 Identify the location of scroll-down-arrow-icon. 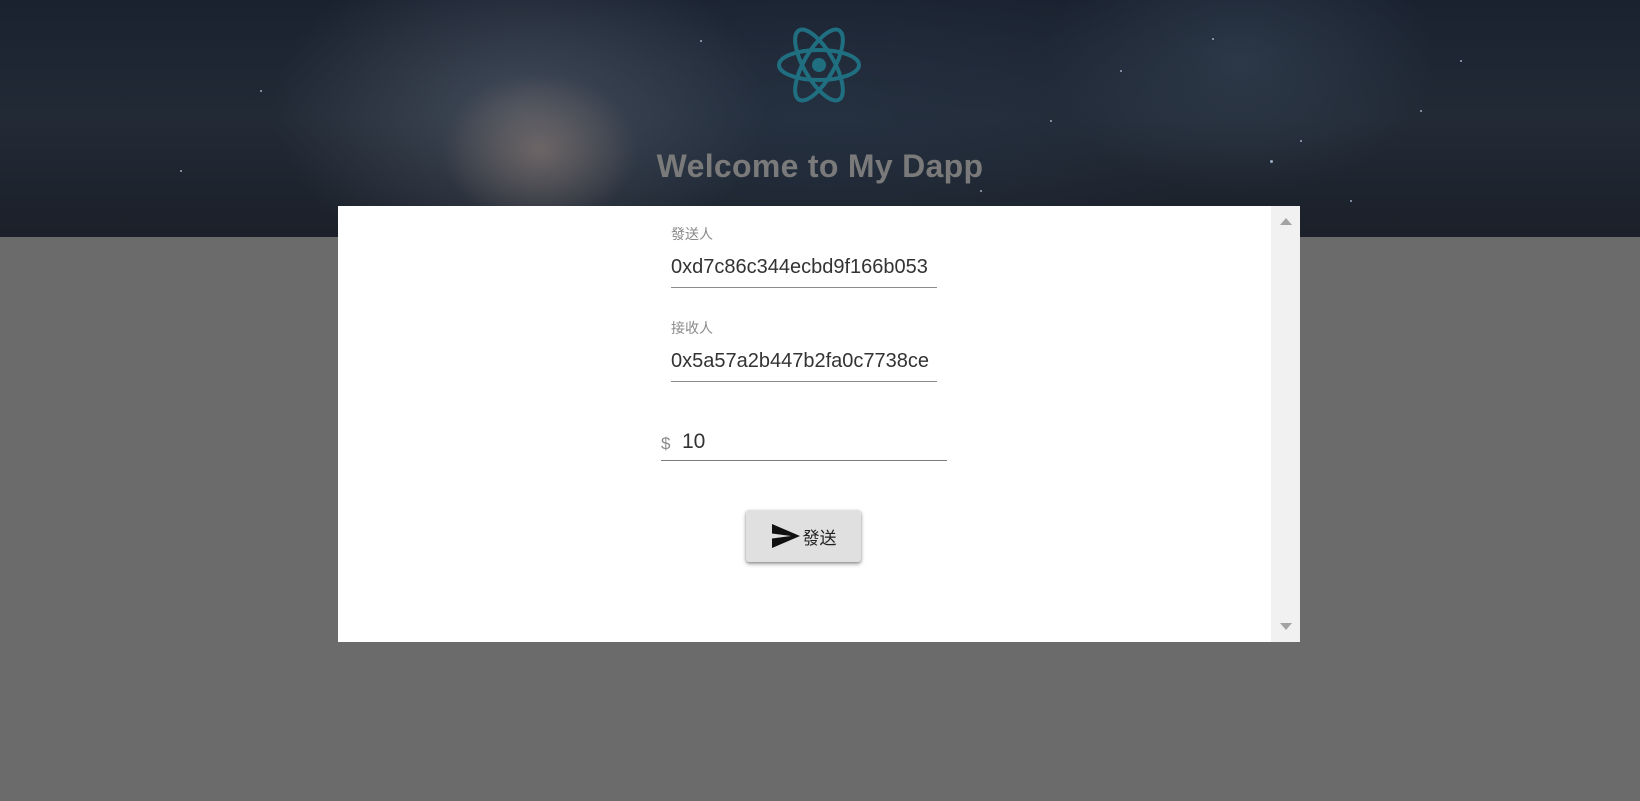
(1286, 626).